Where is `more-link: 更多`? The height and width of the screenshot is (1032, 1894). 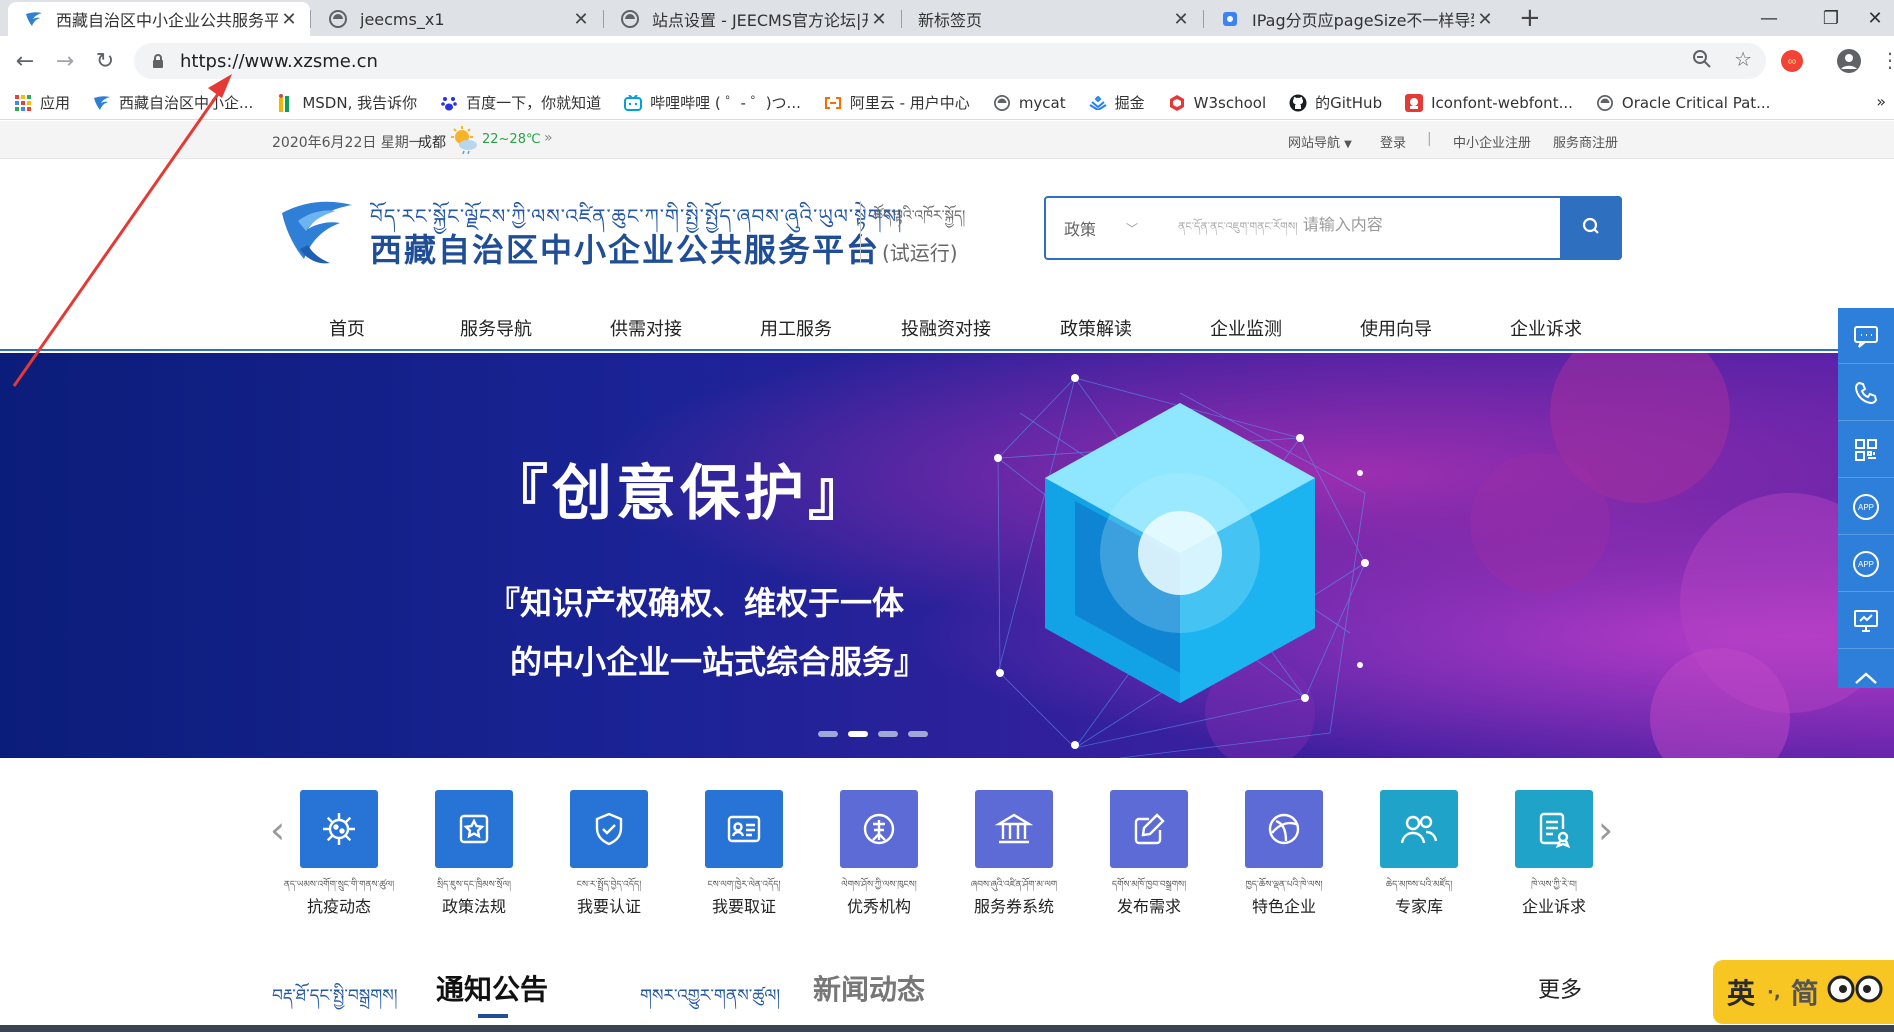
more-link: 更多 is located at coordinates (1560, 988).